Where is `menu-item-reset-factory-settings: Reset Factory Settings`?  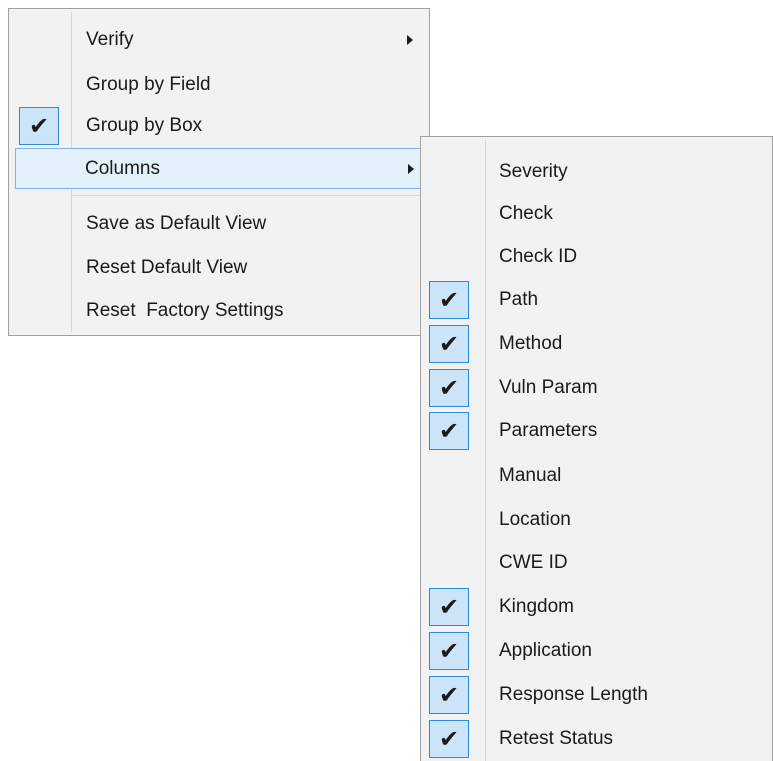 menu-item-reset-factory-settings: Reset Factory Settings is located at coordinates (219, 310).